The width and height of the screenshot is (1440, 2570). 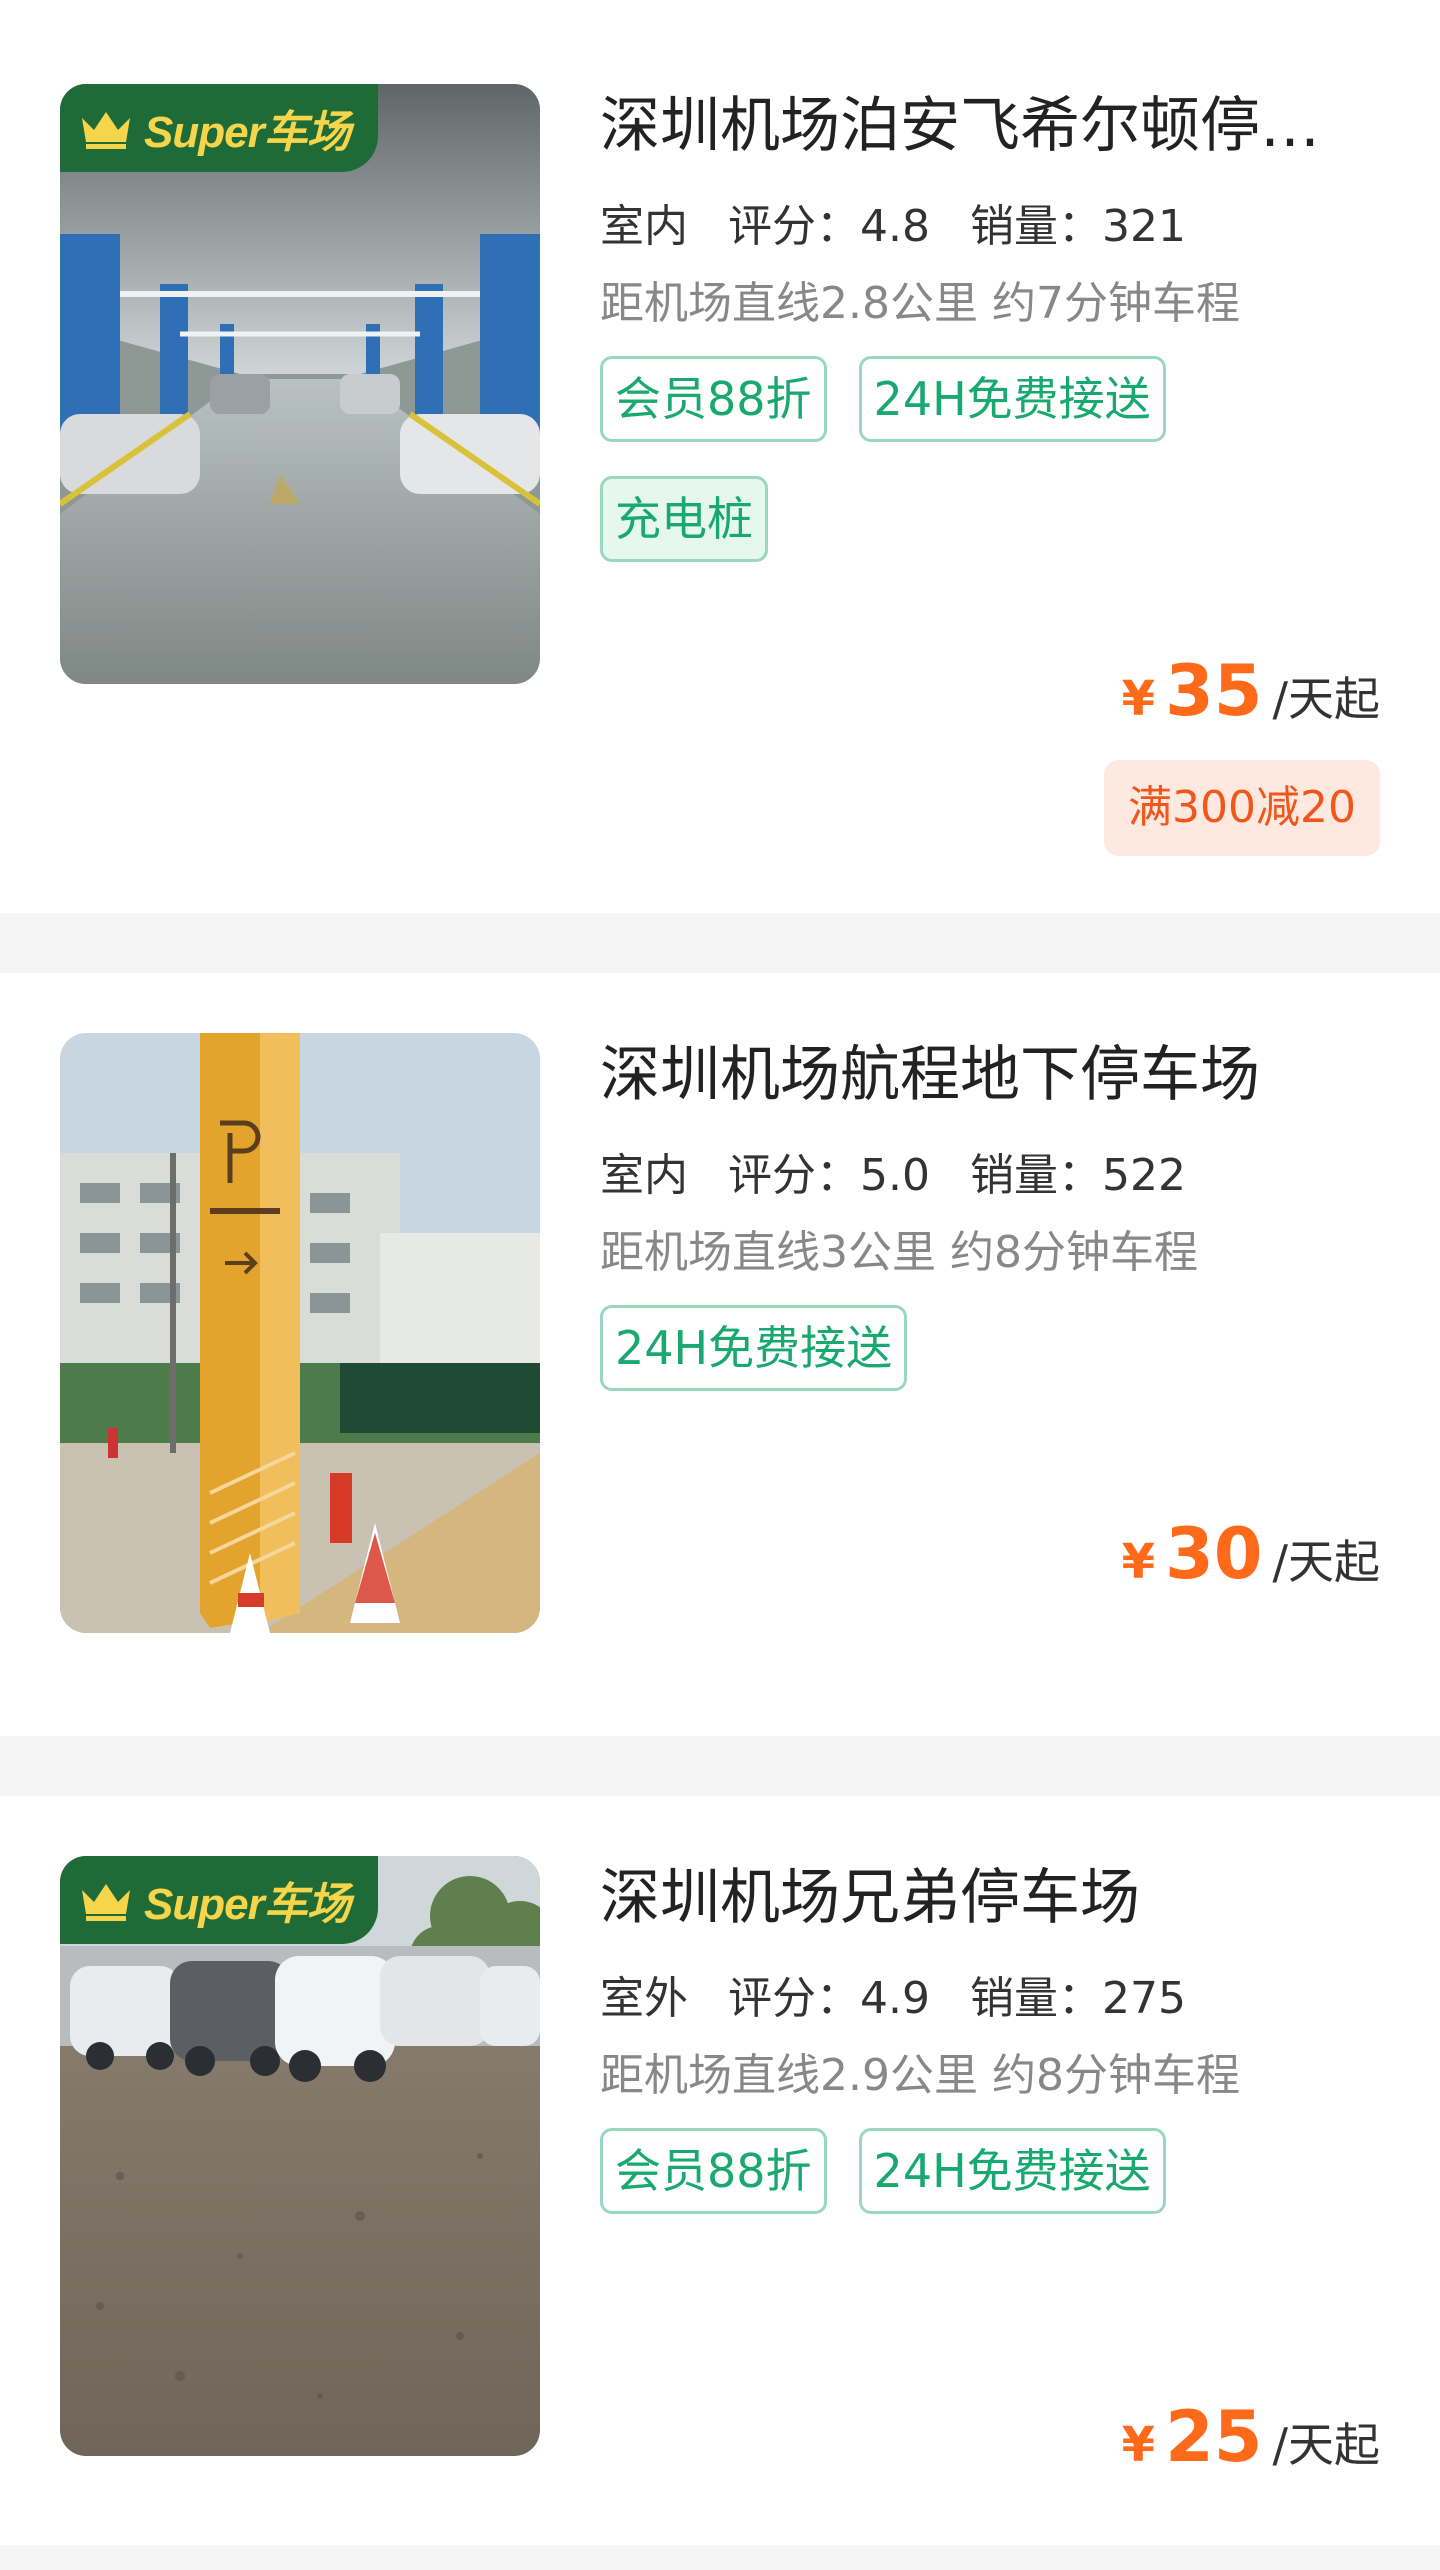 What do you see at coordinates (300, 384) in the screenshot?
I see `parking-photo-underground-garage: Super车场` at bounding box center [300, 384].